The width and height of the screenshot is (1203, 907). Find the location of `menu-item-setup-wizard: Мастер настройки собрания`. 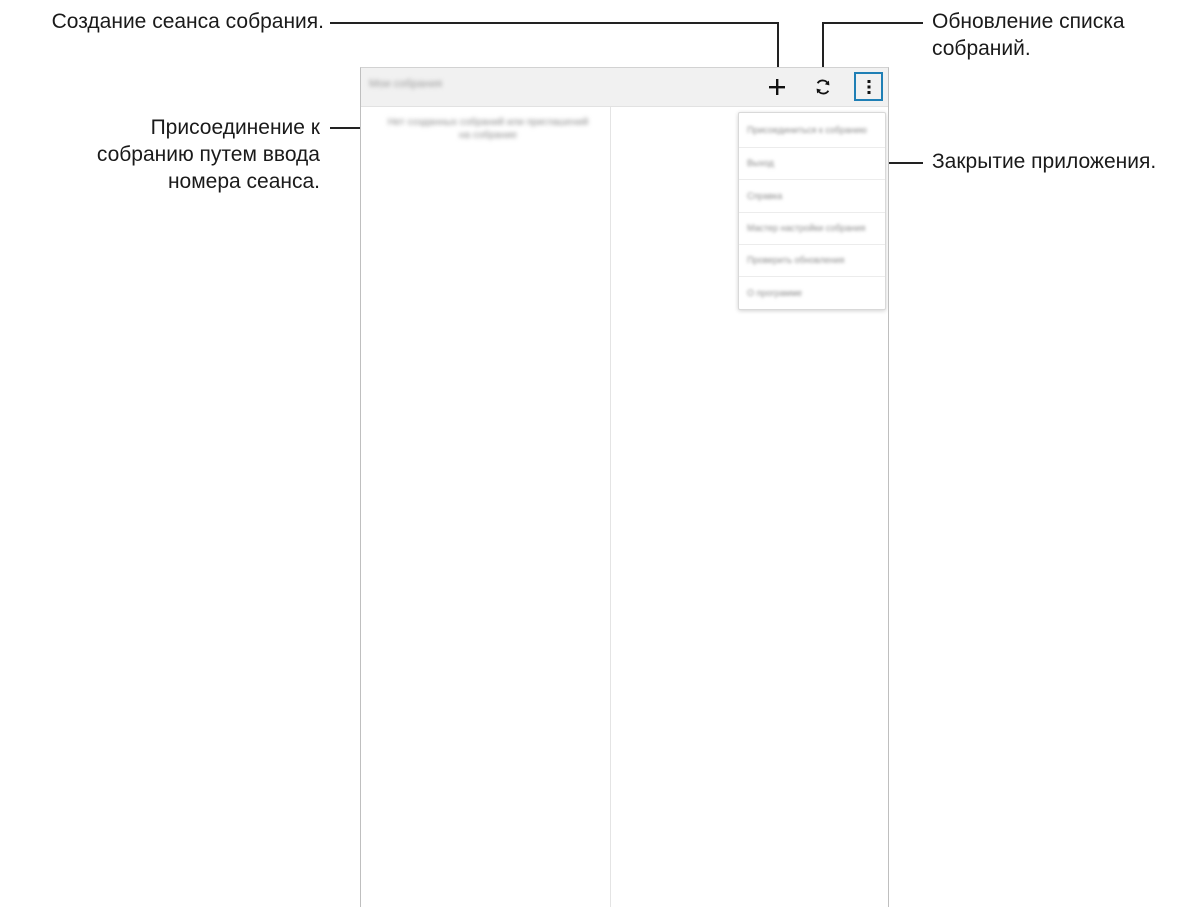

menu-item-setup-wizard: Мастер настройки собрания is located at coordinates (812, 229).